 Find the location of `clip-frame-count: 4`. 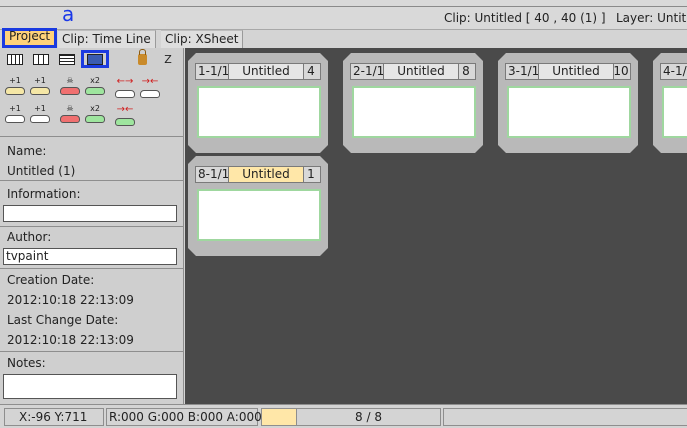

clip-frame-count: 4 is located at coordinates (311, 71).